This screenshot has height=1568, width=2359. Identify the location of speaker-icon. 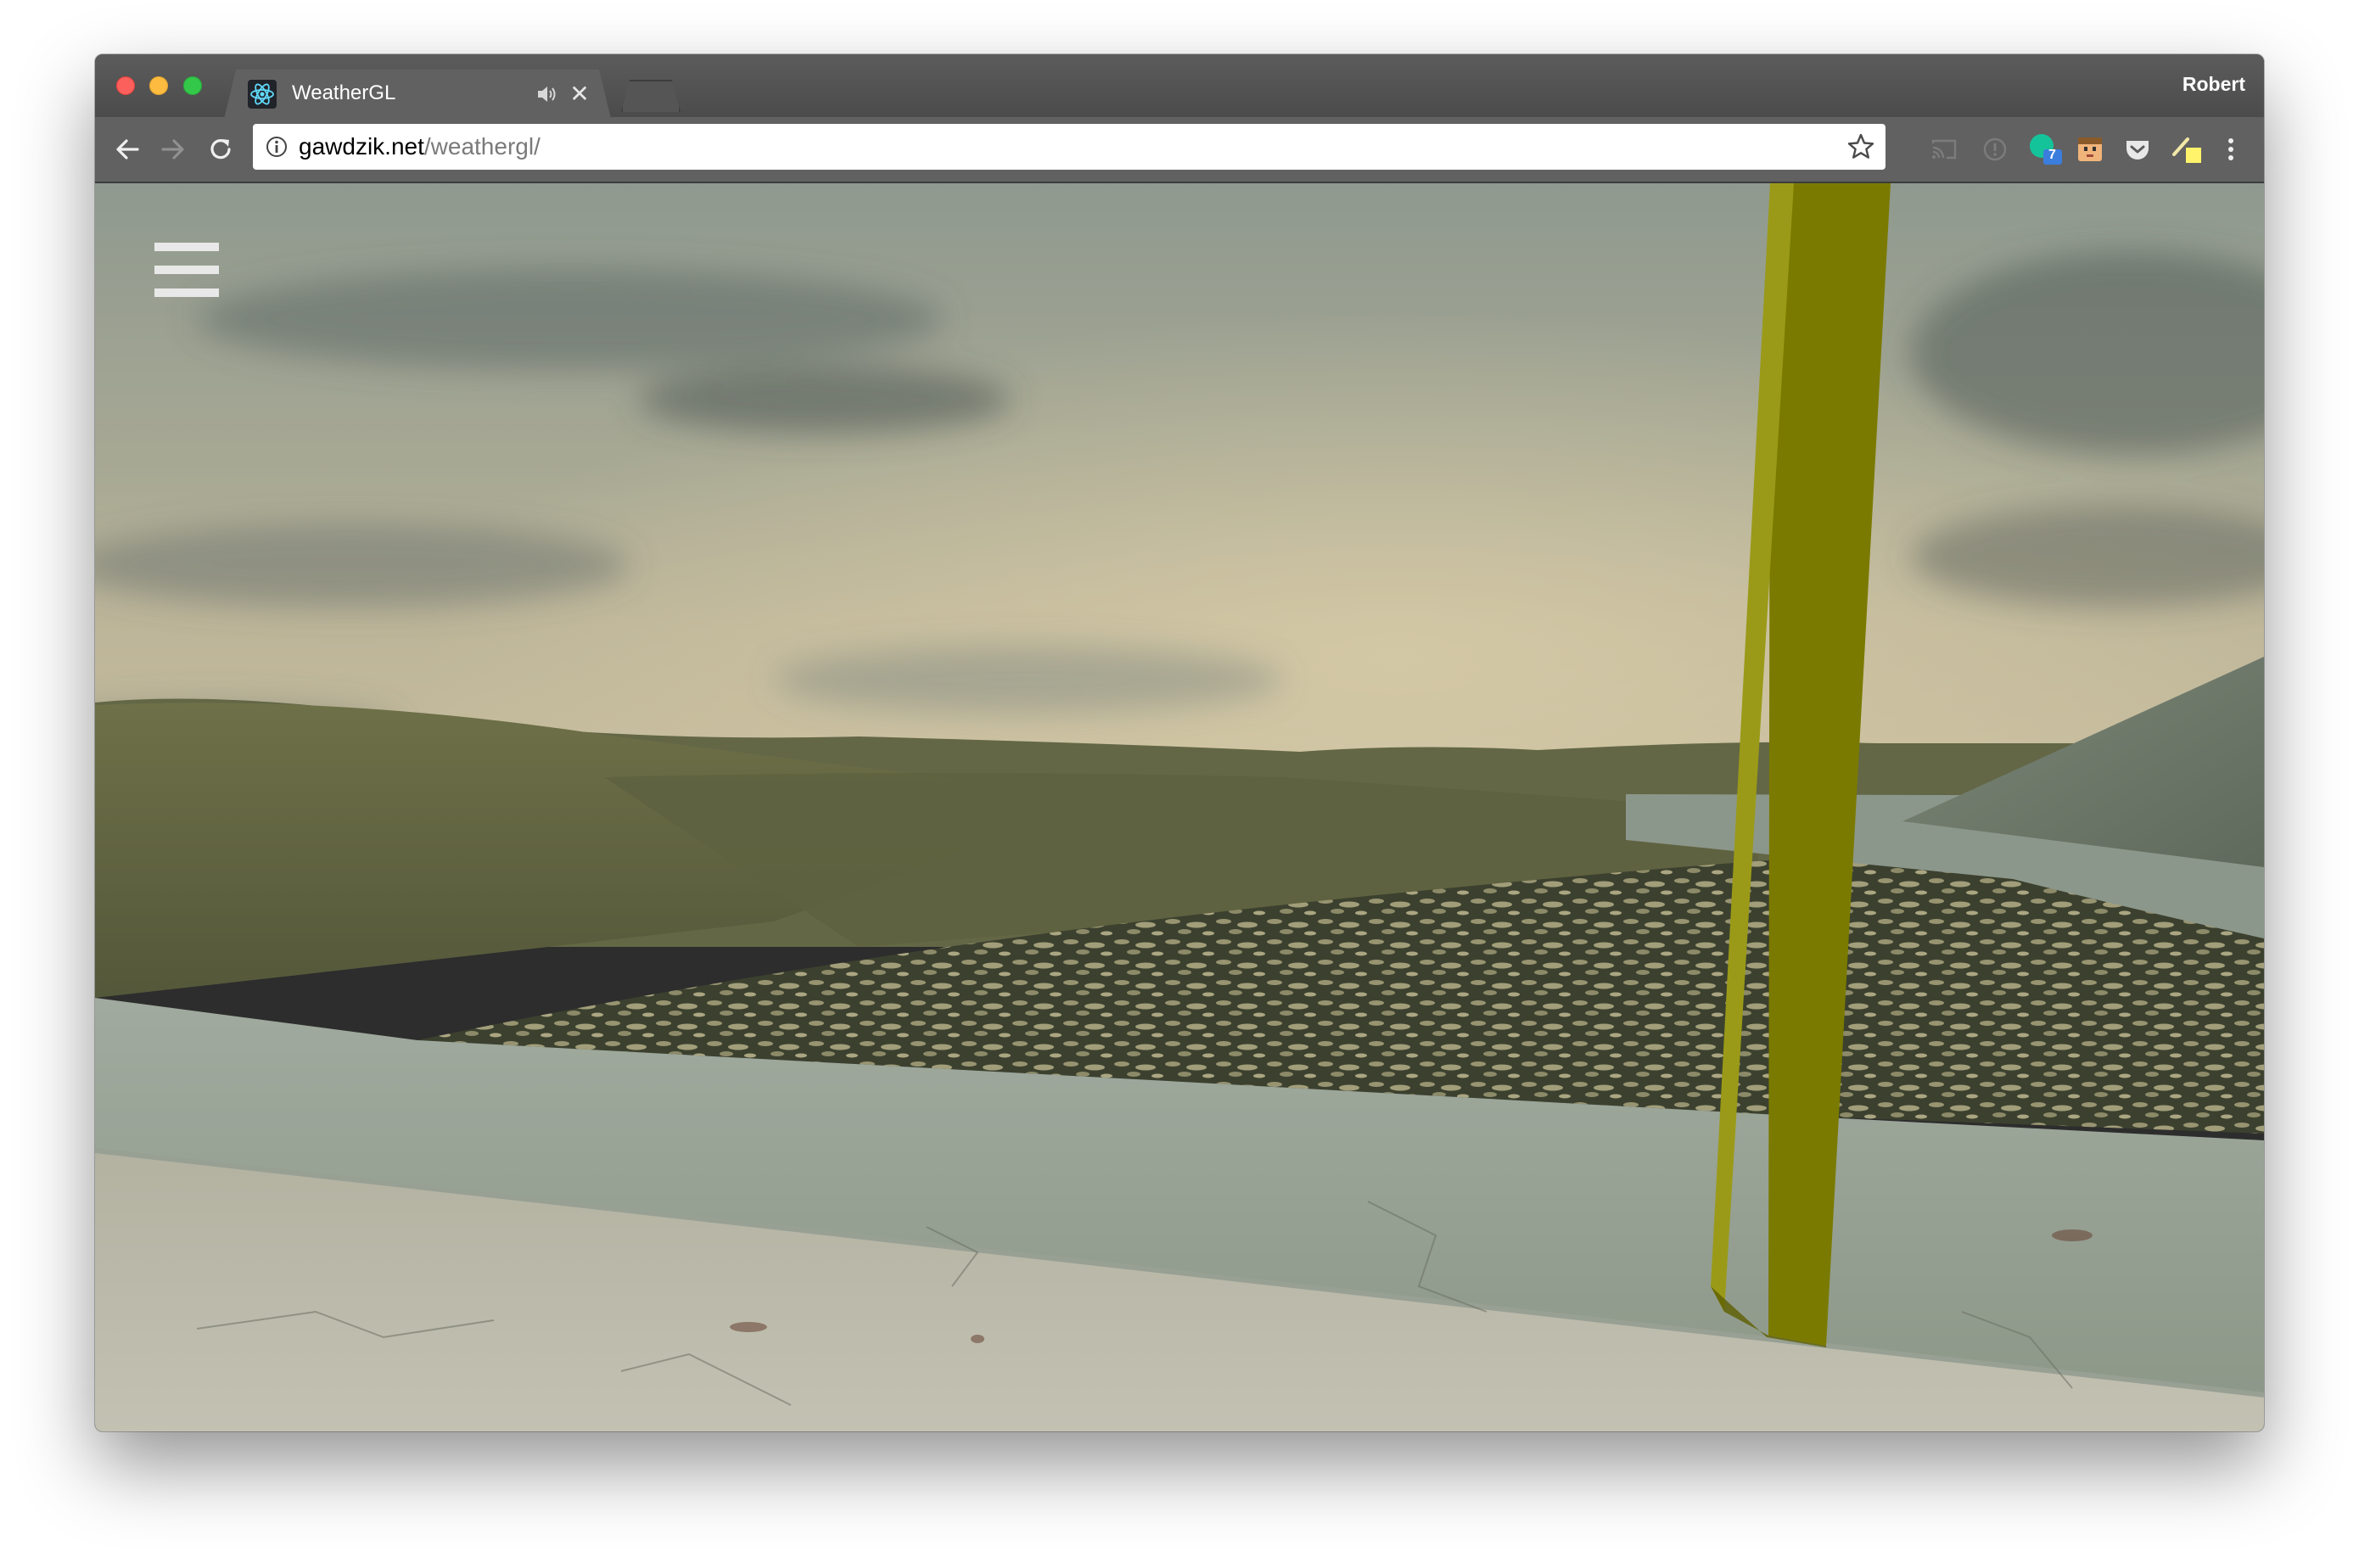
(547, 94).